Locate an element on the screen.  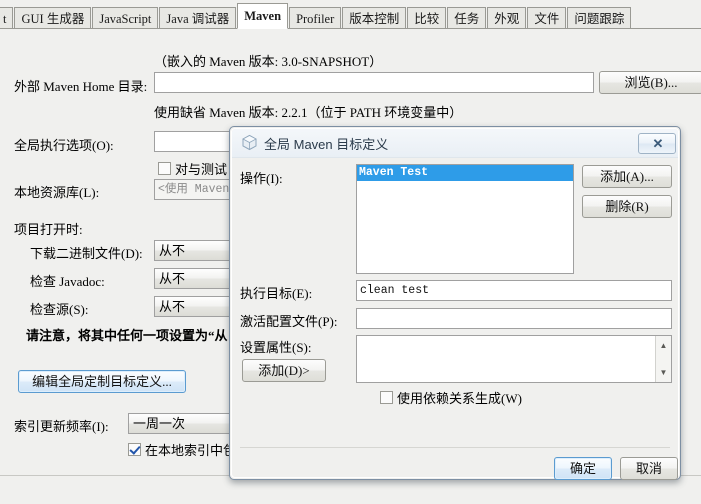
tab-: 版本控制 is located at coordinates (374, 18).